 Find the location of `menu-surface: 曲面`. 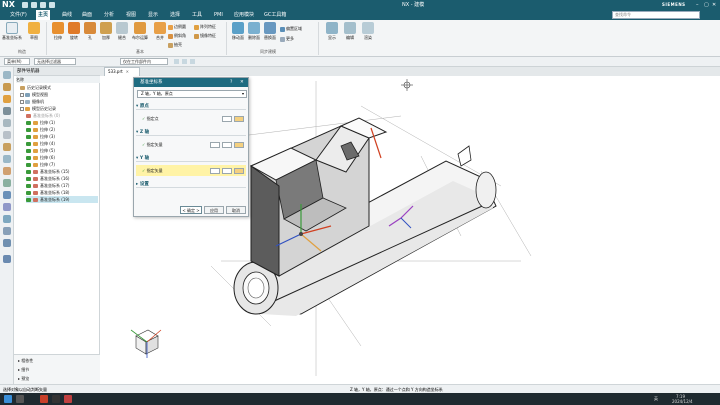

menu-surface: 曲面 is located at coordinates (87, 15).